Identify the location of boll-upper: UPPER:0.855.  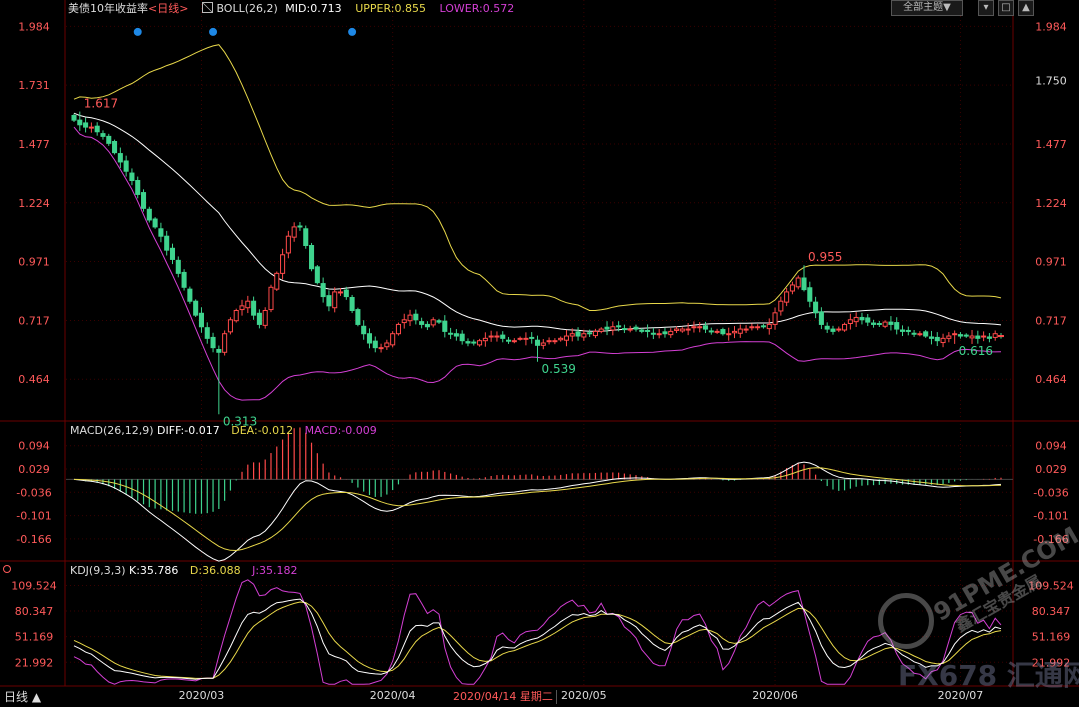
(390, 8).